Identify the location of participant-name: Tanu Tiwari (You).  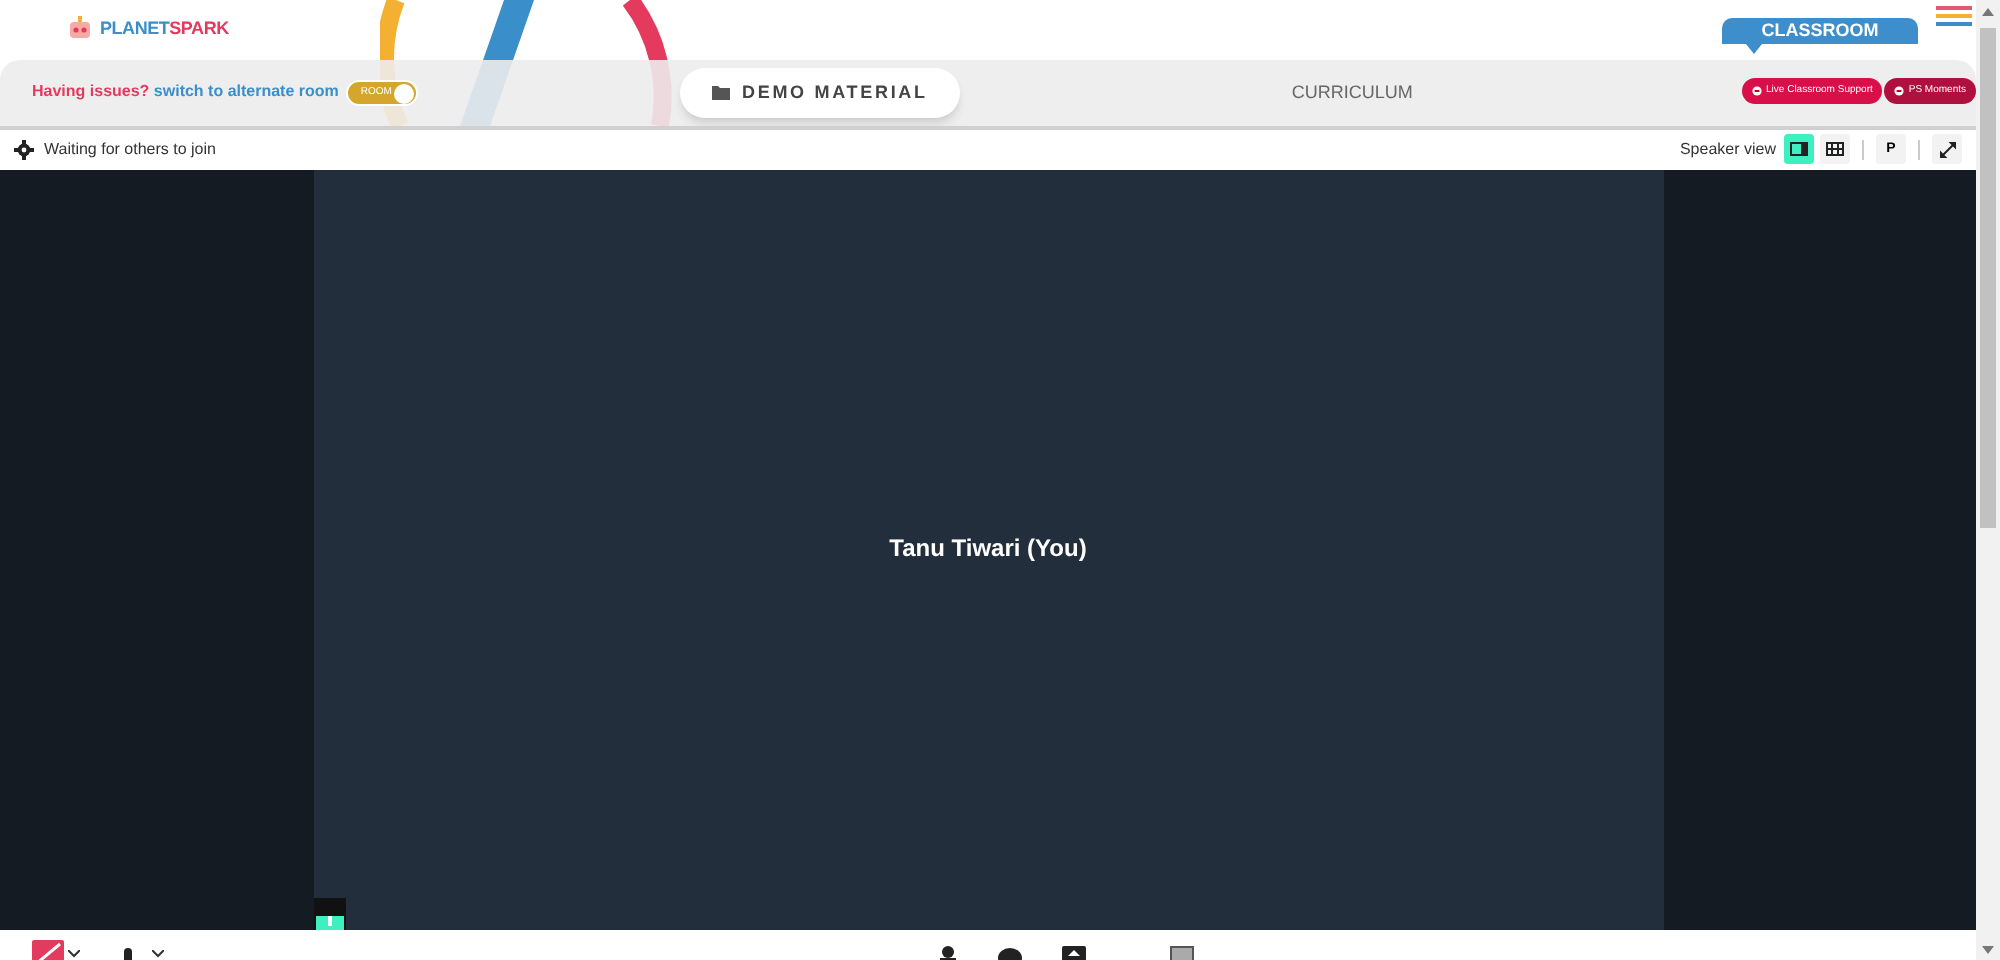
(988, 548).